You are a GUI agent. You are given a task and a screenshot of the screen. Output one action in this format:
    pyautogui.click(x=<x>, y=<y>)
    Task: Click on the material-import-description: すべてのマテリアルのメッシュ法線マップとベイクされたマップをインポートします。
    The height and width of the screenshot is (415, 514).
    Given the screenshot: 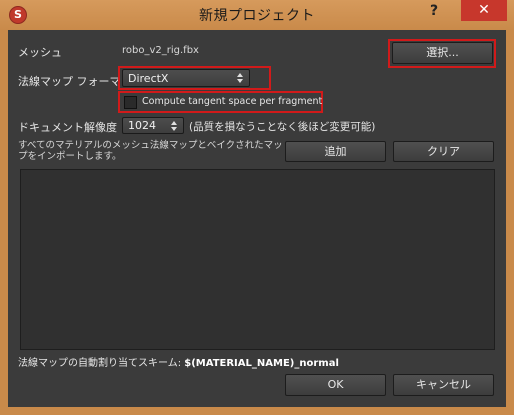 What is the action you would take?
    pyautogui.click(x=150, y=151)
    